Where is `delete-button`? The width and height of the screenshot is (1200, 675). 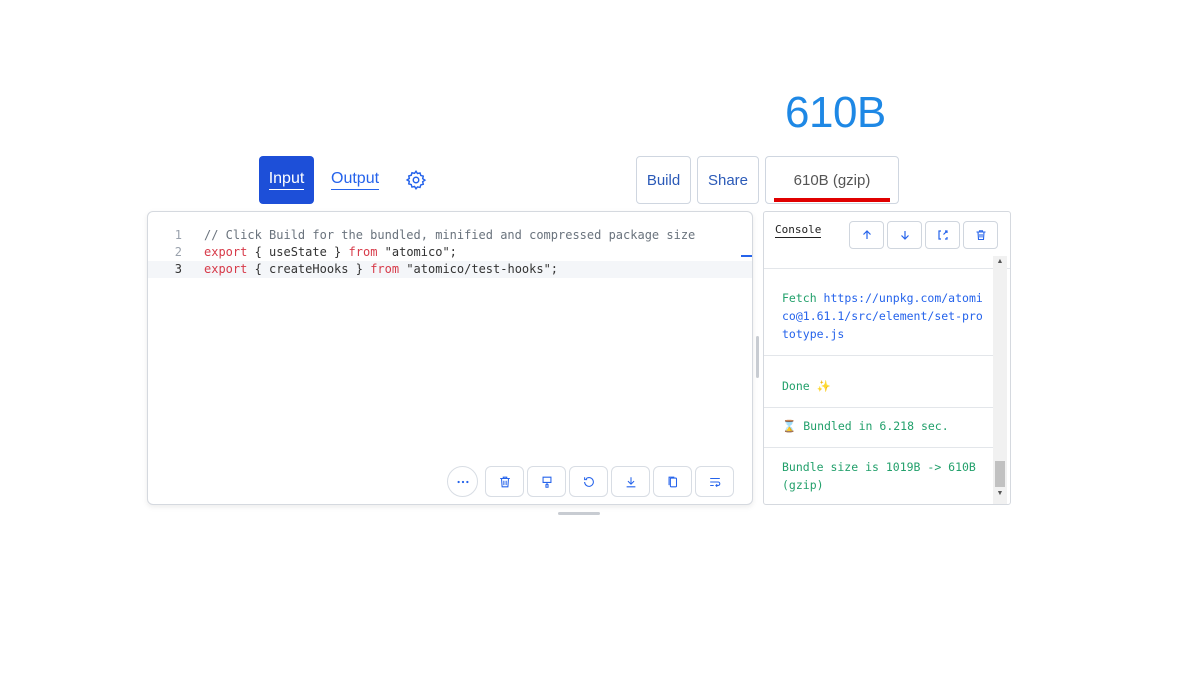 delete-button is located at coordinates (504, 481).